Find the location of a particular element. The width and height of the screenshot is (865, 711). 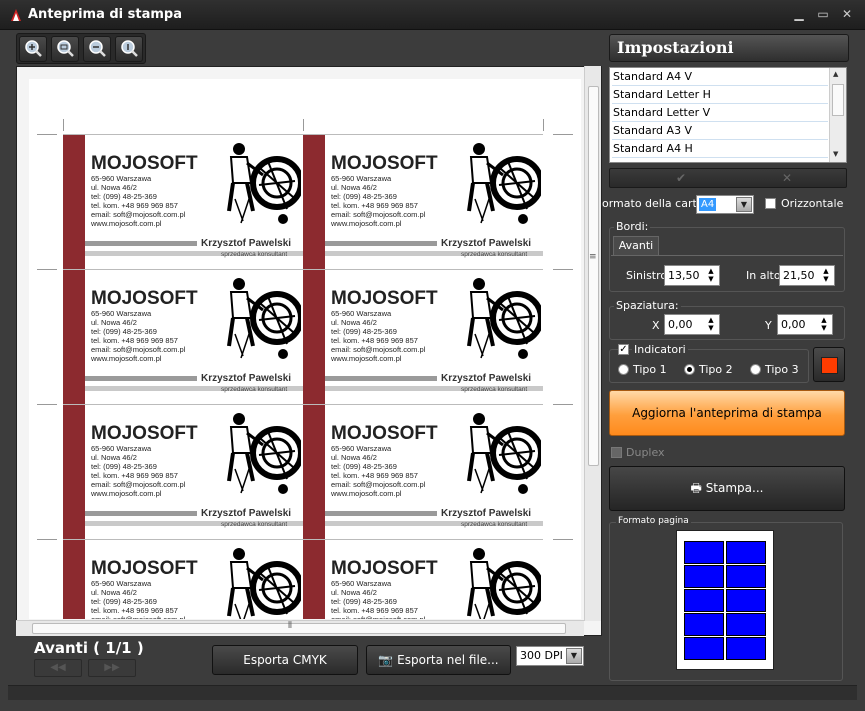

page-format-label: Formato pagina is located at coordinates (653, 521).